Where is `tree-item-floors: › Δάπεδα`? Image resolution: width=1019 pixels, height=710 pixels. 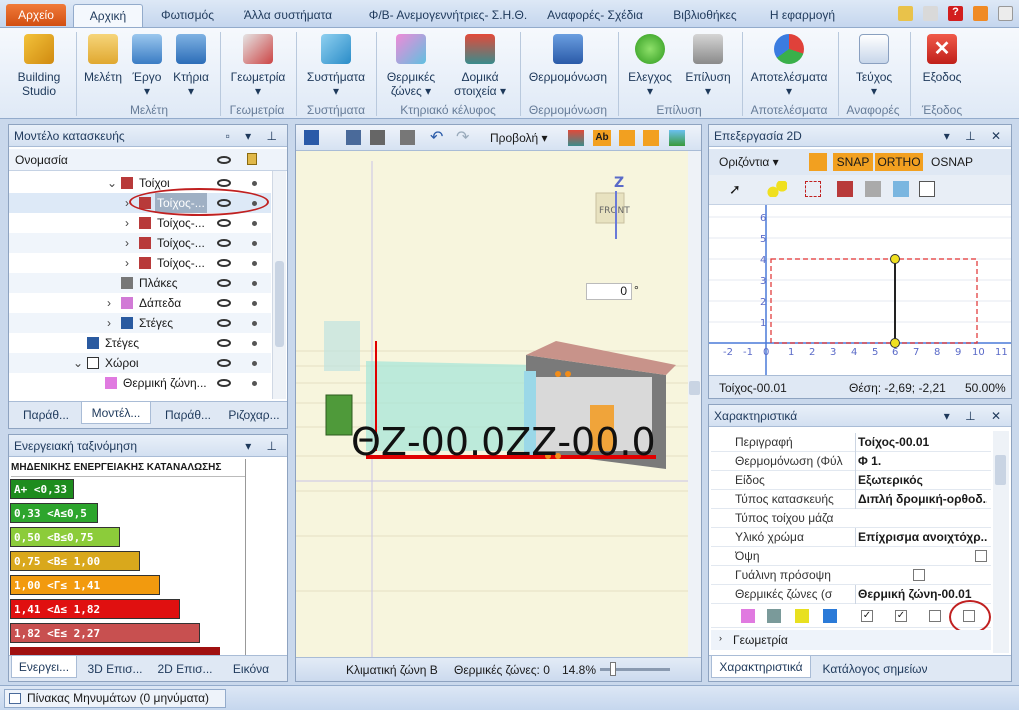 tree-item-floors: › Δάπεδα is located at coordinates (140, 303).